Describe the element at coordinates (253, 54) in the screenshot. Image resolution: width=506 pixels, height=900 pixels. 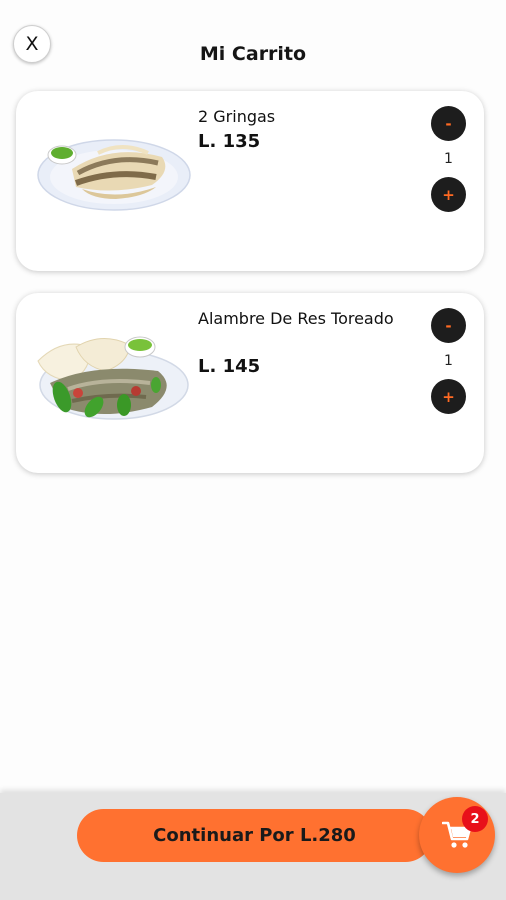
I see `page-title: Mi Carrito` at that location.